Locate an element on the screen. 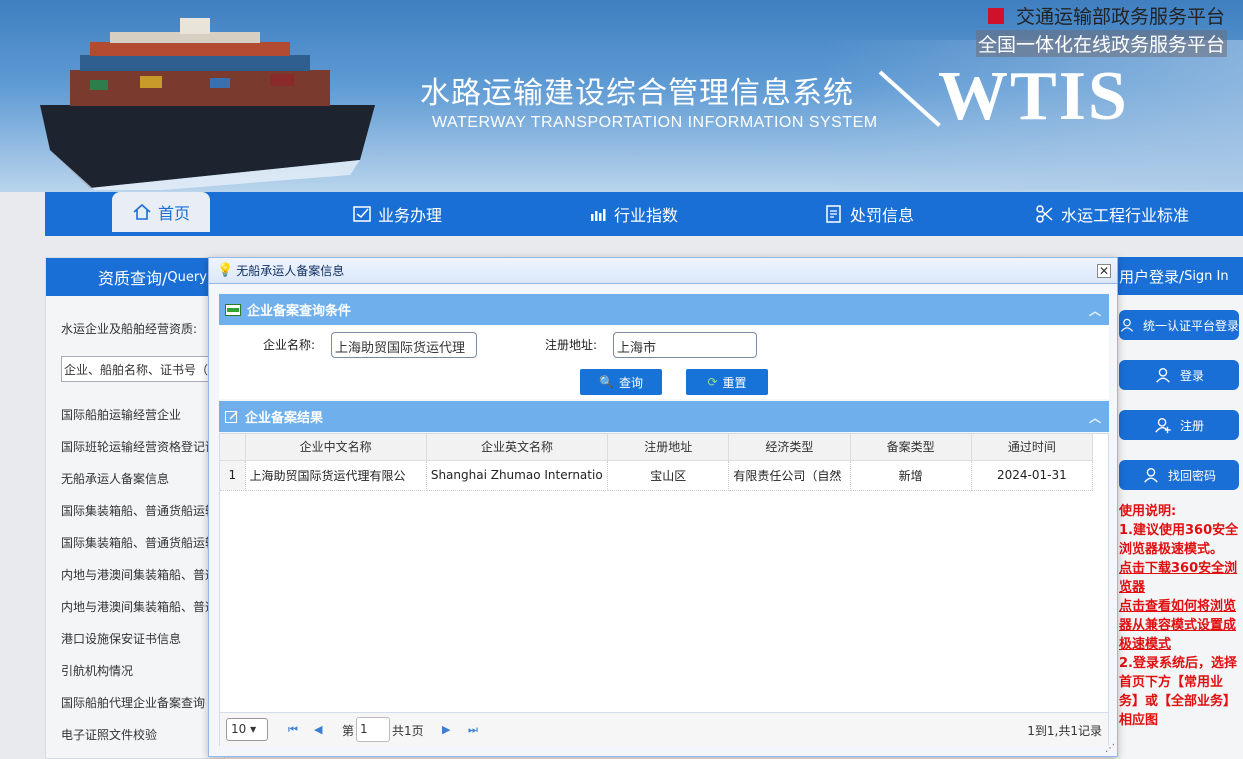  left-link-hkmo-2: 内地与港澳间集装箱船、普通 is located at coordinates (139, 606).